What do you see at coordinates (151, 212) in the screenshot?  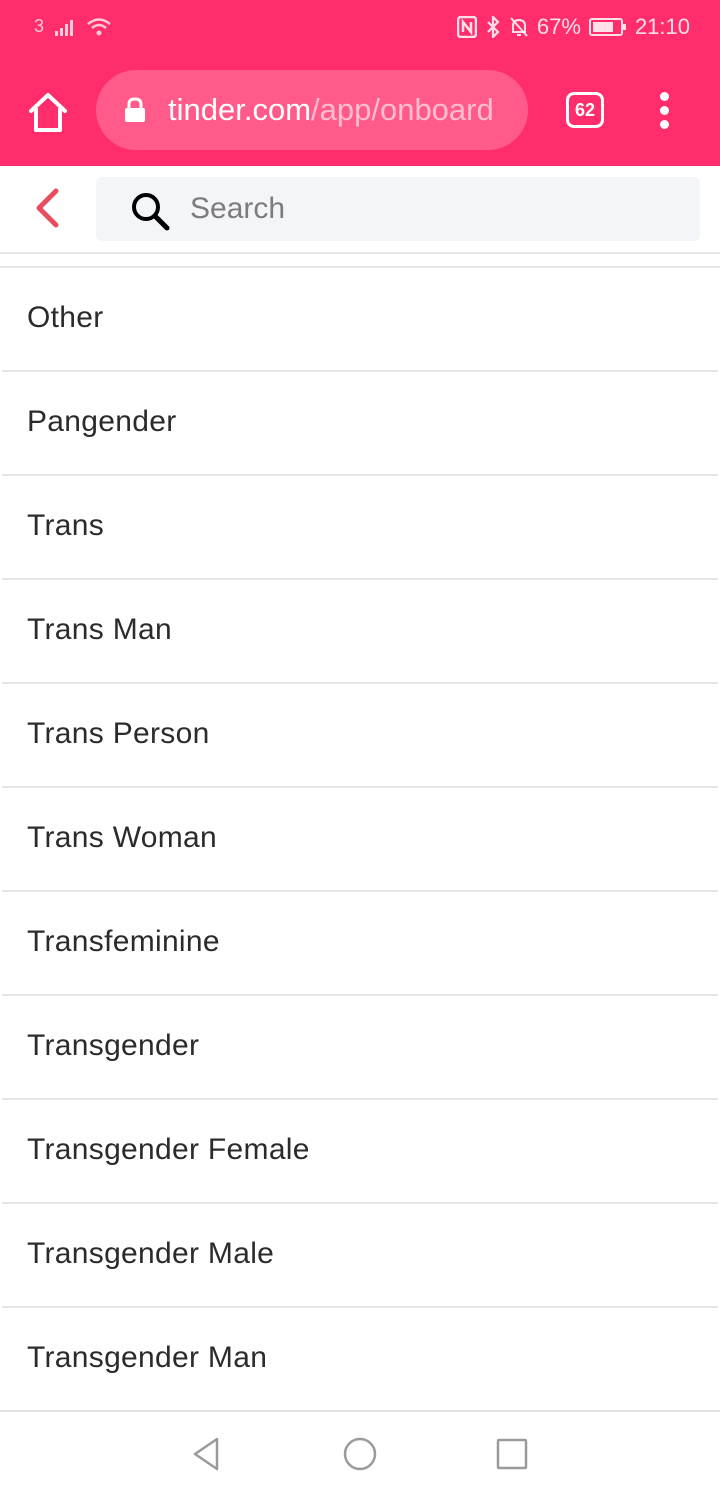 I see `search-icon` at bounding box center [151, 212].